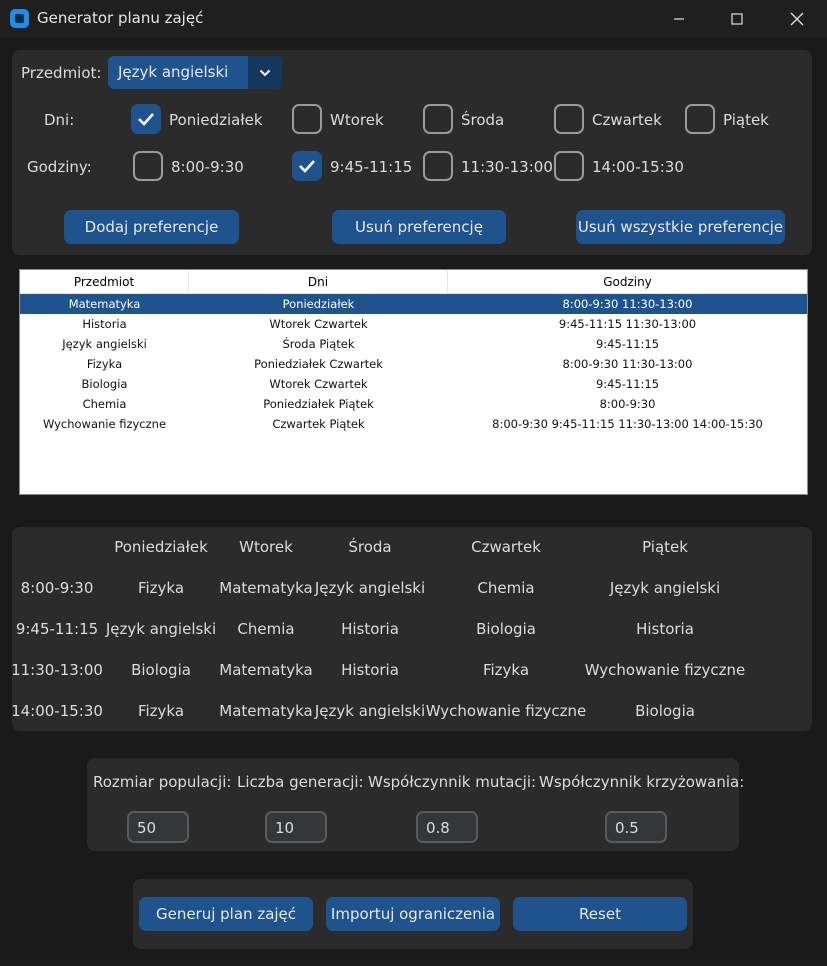  I want to click on checkbox-label-czwartek: Czwartek, so click(627, 120).